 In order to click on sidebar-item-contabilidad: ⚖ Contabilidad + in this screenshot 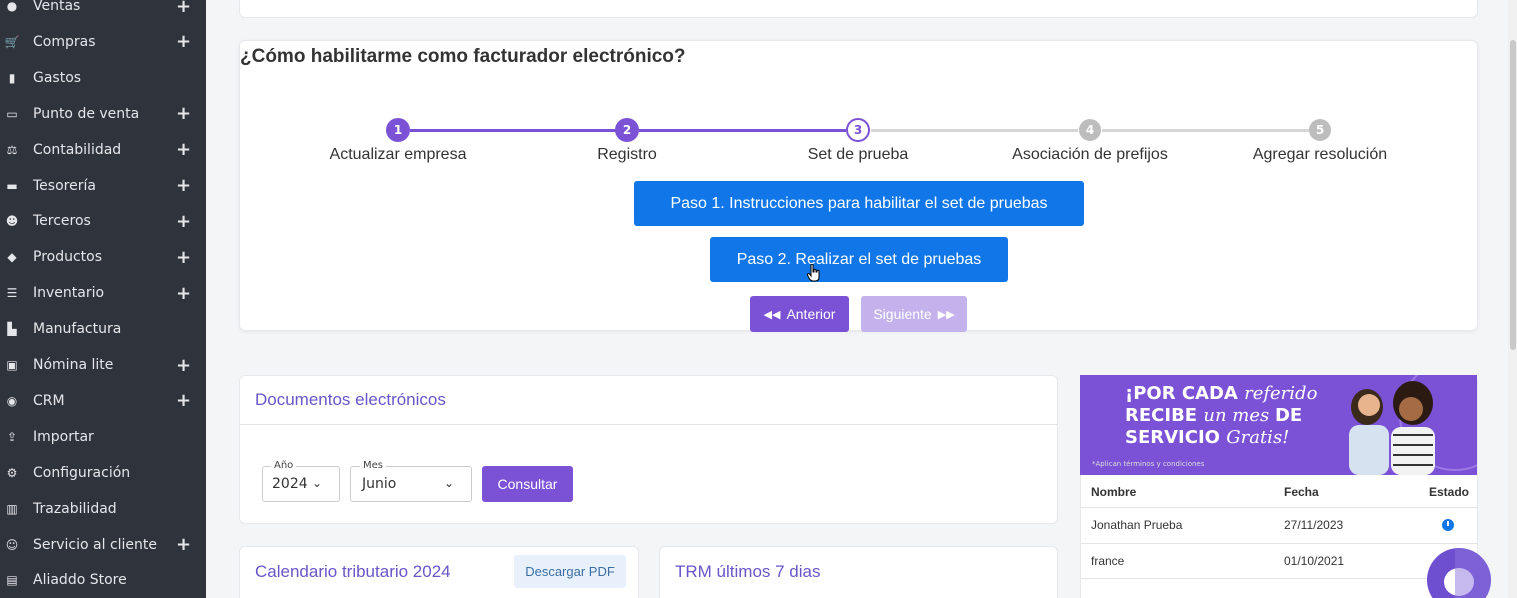, I will do `click(103, 150)`.